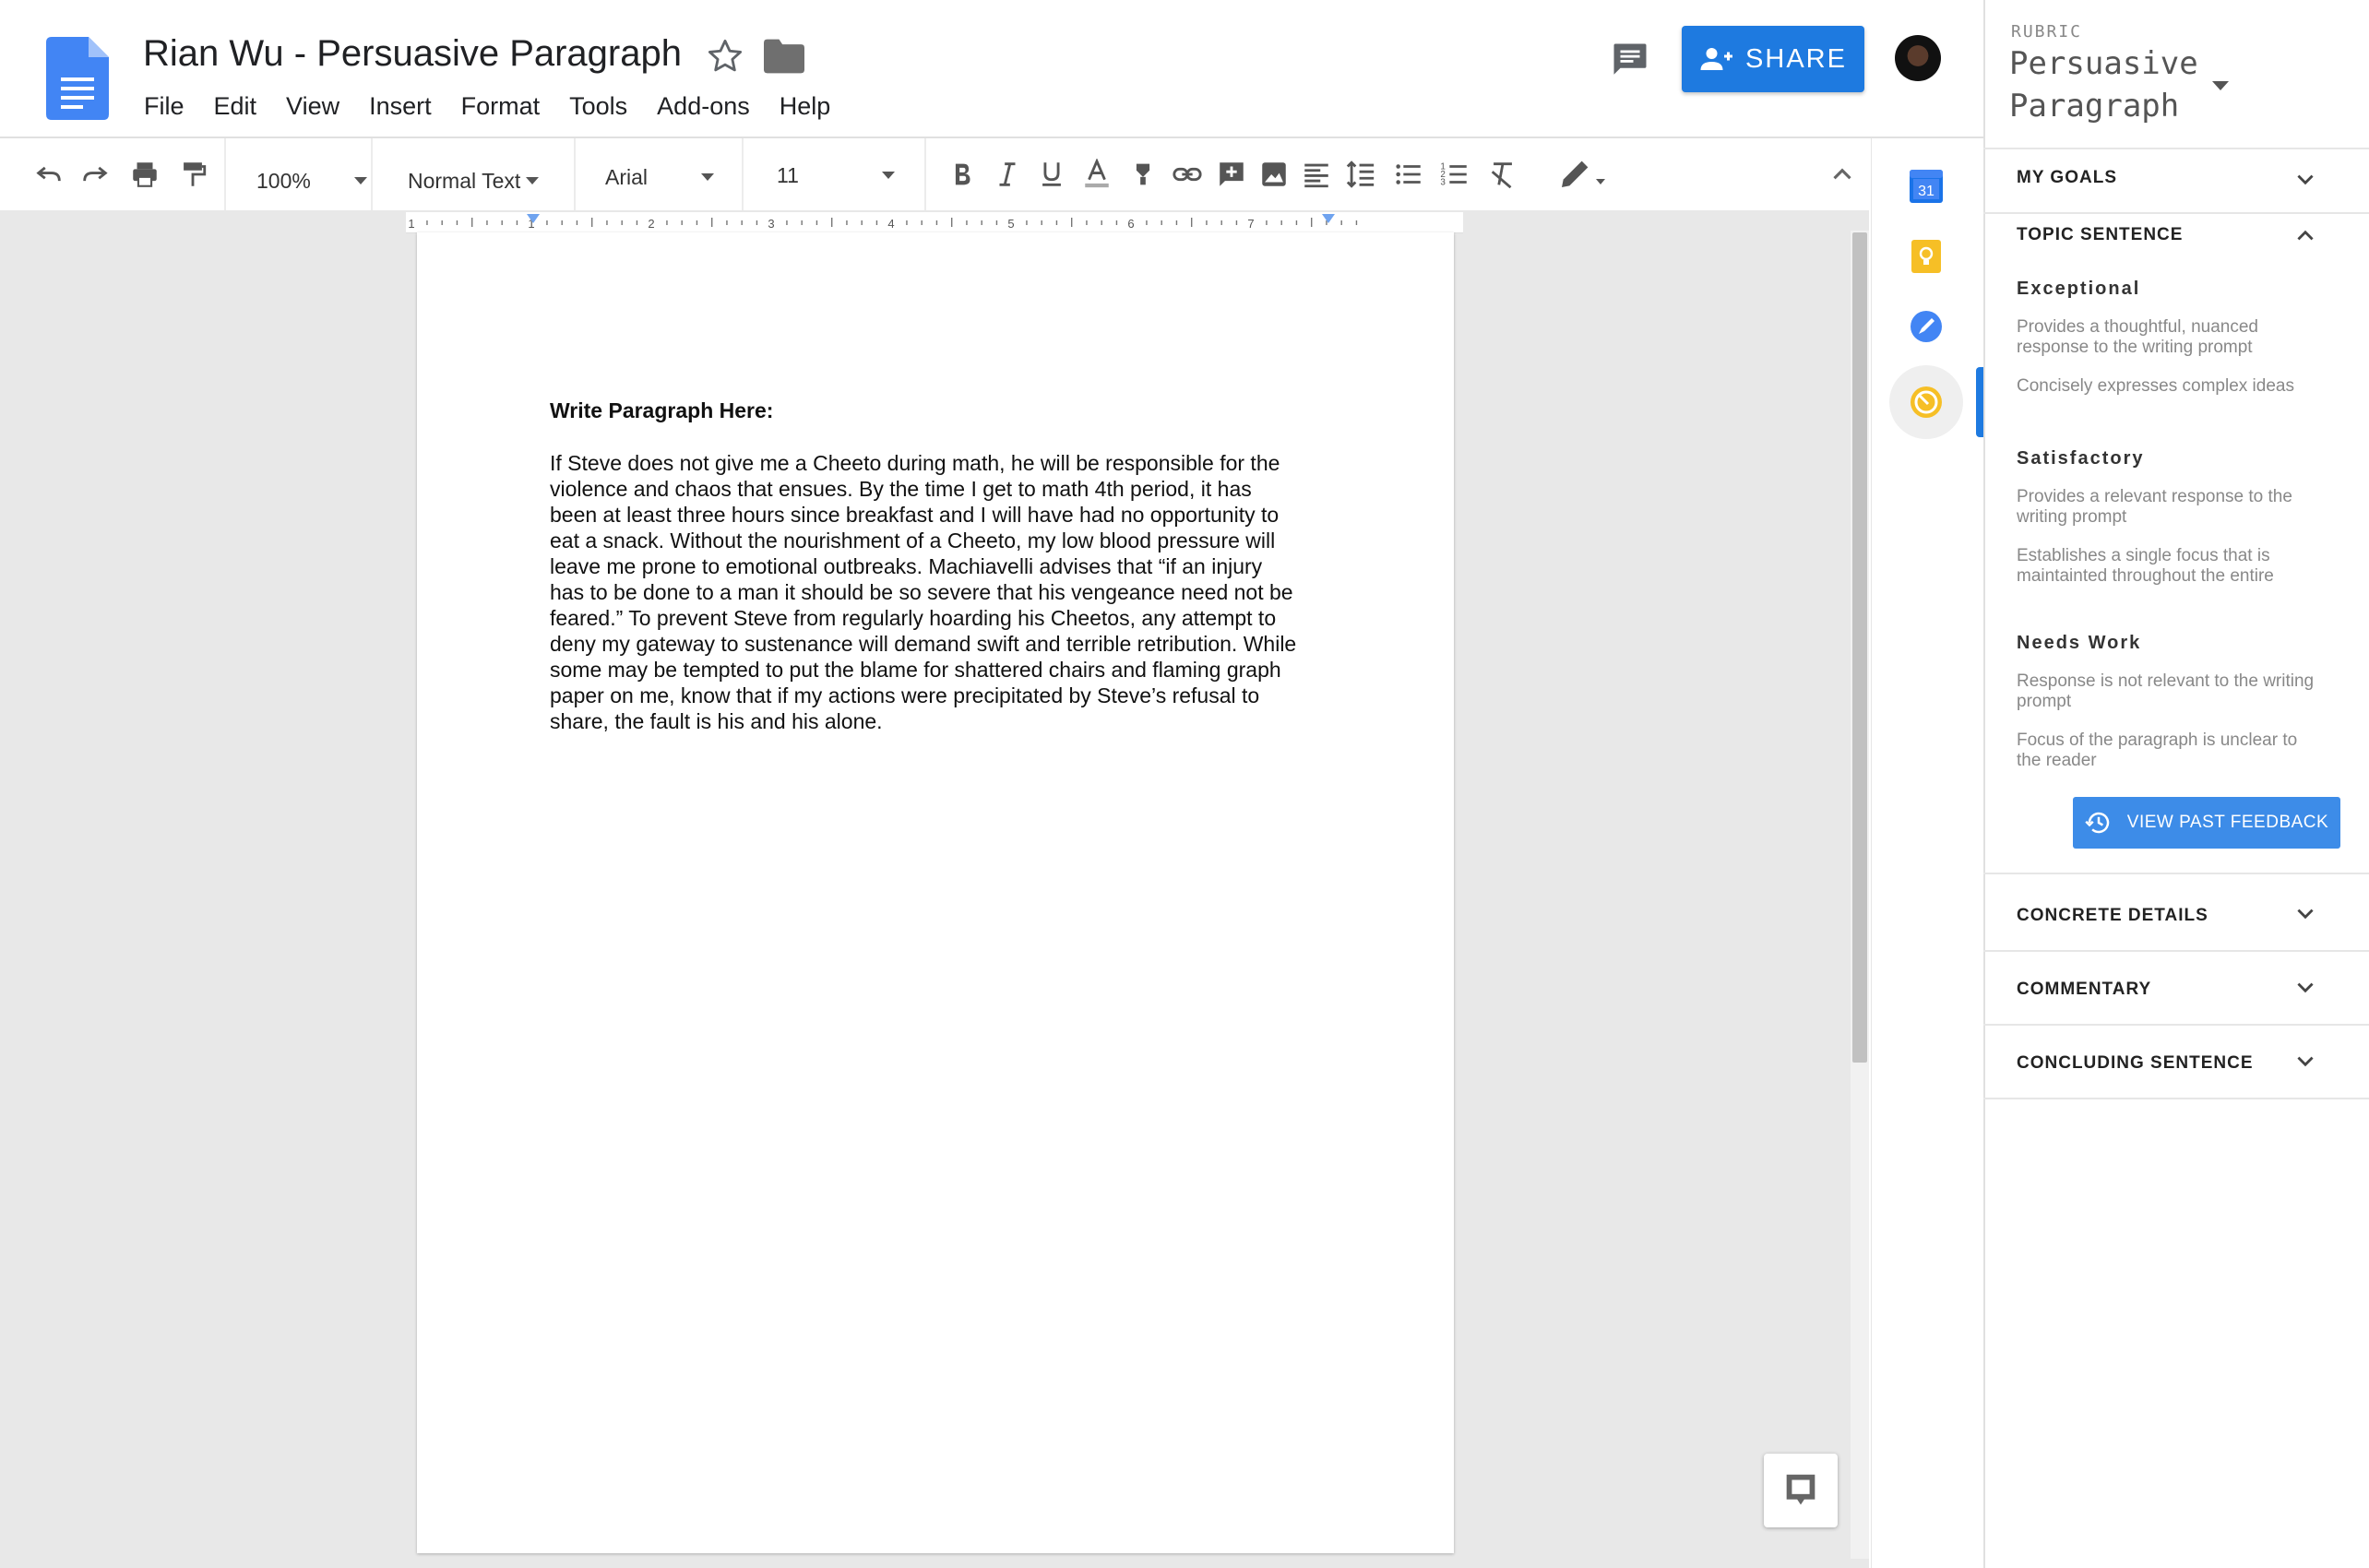 This screenshot has height=1568, width=2369. Describe the element at coordinates (1408, 174) in the screenshot. I see `bulleted-list-icon` at that location.